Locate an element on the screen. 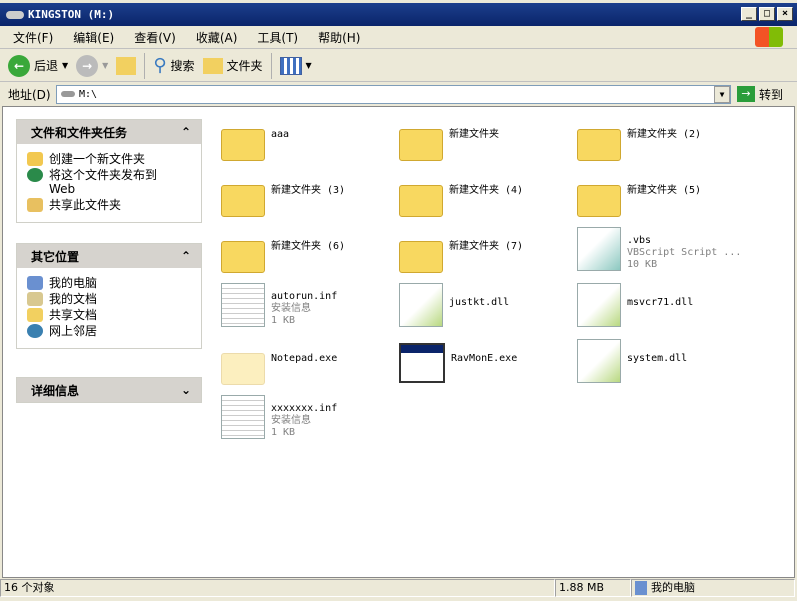 Image resolution: width=797 pixels, height=601 pixels. place-network: 网上邻居 is located at coordinates (114, 331).